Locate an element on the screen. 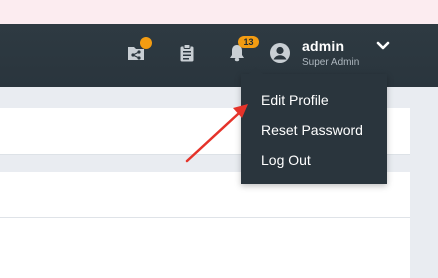 The height and width of the screenshot is (278, 438). user-dropdown-menu: Edit Profile Reset Password Log Out is located at coordinates (314, 125).